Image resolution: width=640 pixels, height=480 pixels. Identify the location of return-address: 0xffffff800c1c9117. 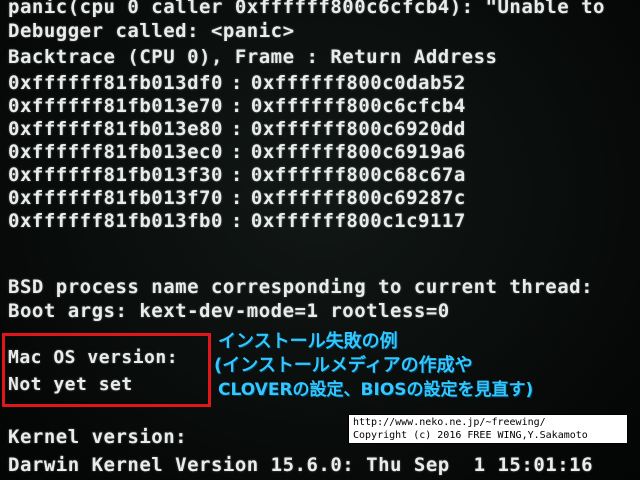
(358, 221).